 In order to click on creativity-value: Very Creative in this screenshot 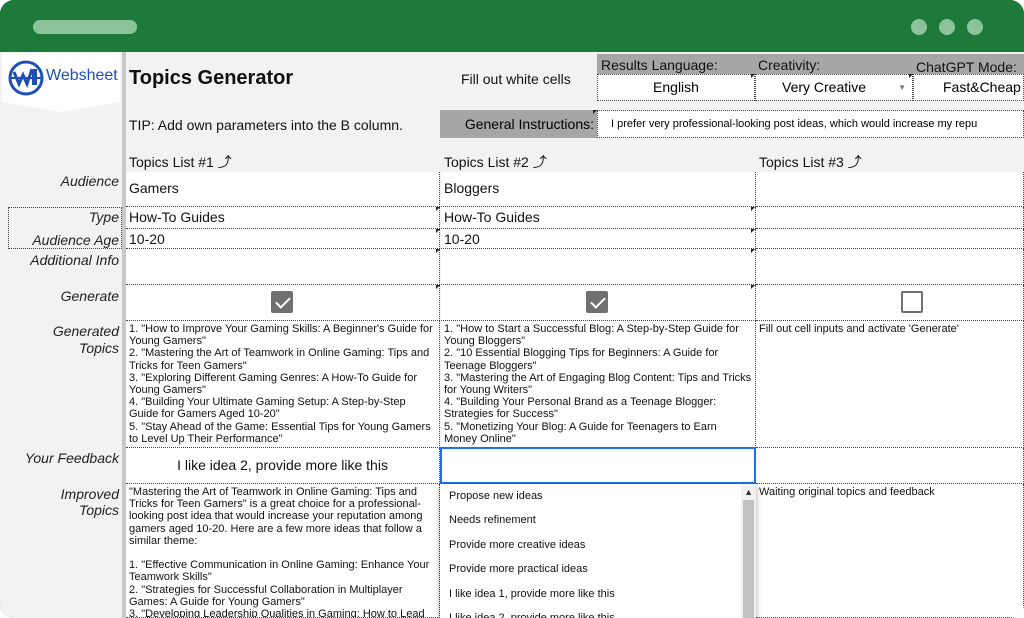, I will do `click(824, 87)`.